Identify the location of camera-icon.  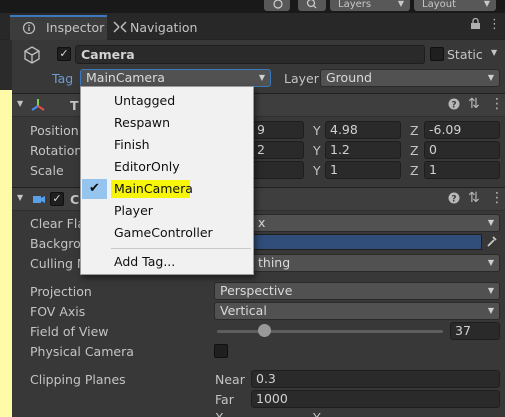
(39, 199).